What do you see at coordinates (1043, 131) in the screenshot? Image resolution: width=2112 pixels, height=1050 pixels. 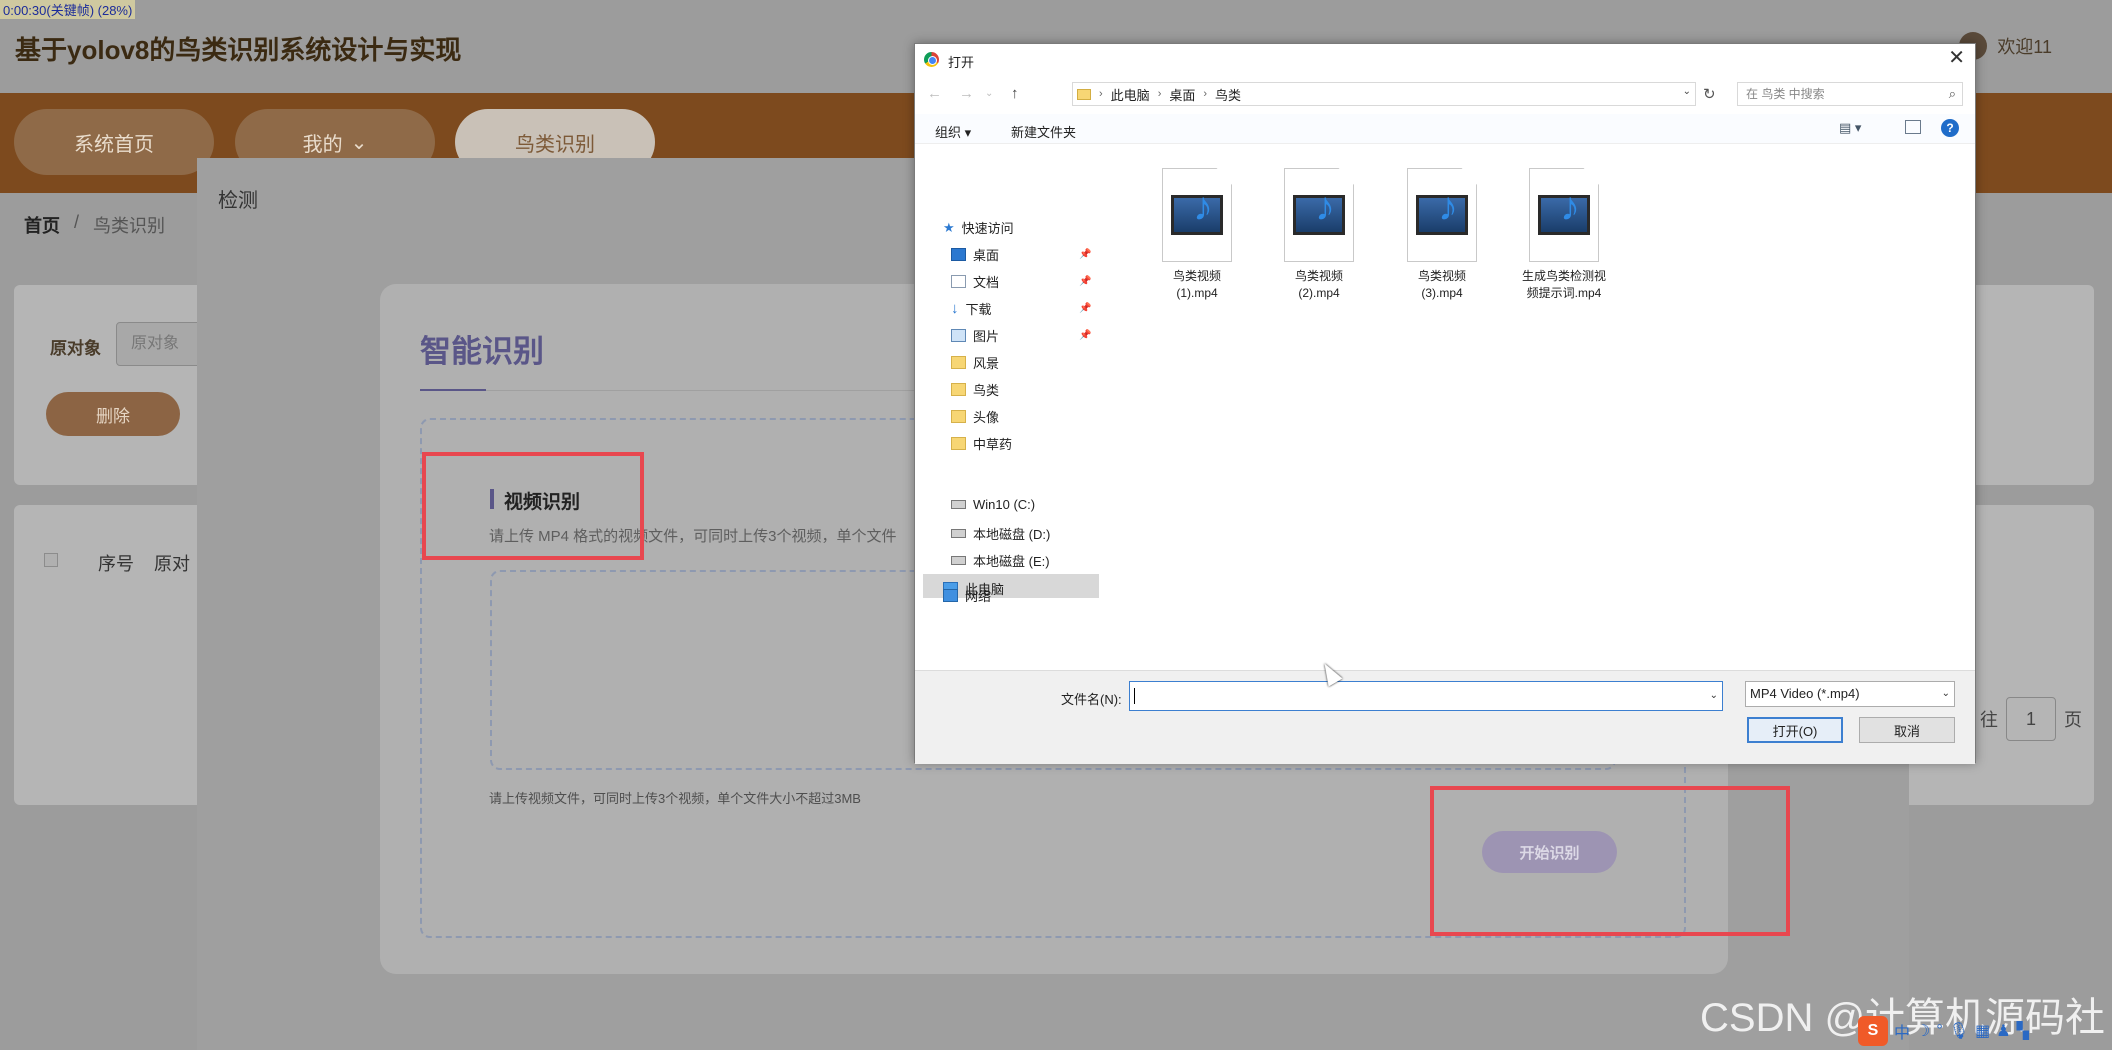 I see `new-folder-button: 新建文件夹` at bounding box center [1043, 131].